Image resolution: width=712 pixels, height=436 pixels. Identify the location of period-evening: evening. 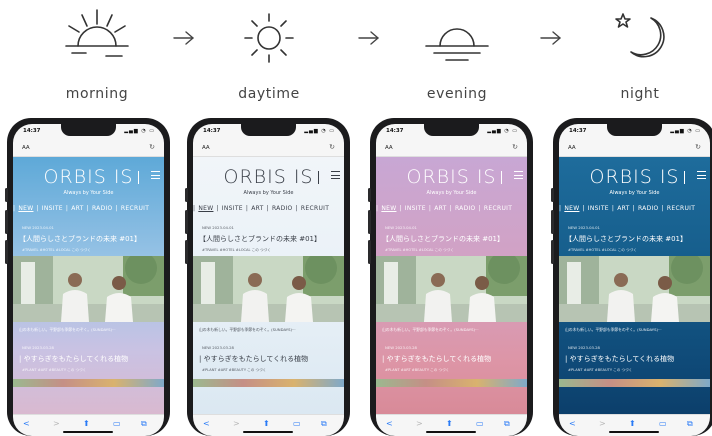
(457, 56).